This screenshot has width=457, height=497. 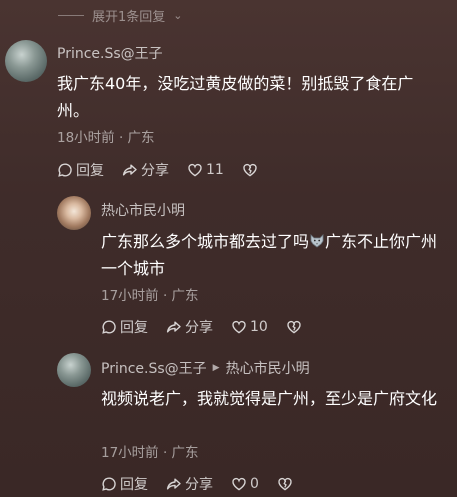 What do you see at coordinates (235, 97) in the screenshot?
I see `comment-text: 我广东40年，没吃过黄皮做的菜！别抵毁了食在广州。` at bounding box center [235, 97].